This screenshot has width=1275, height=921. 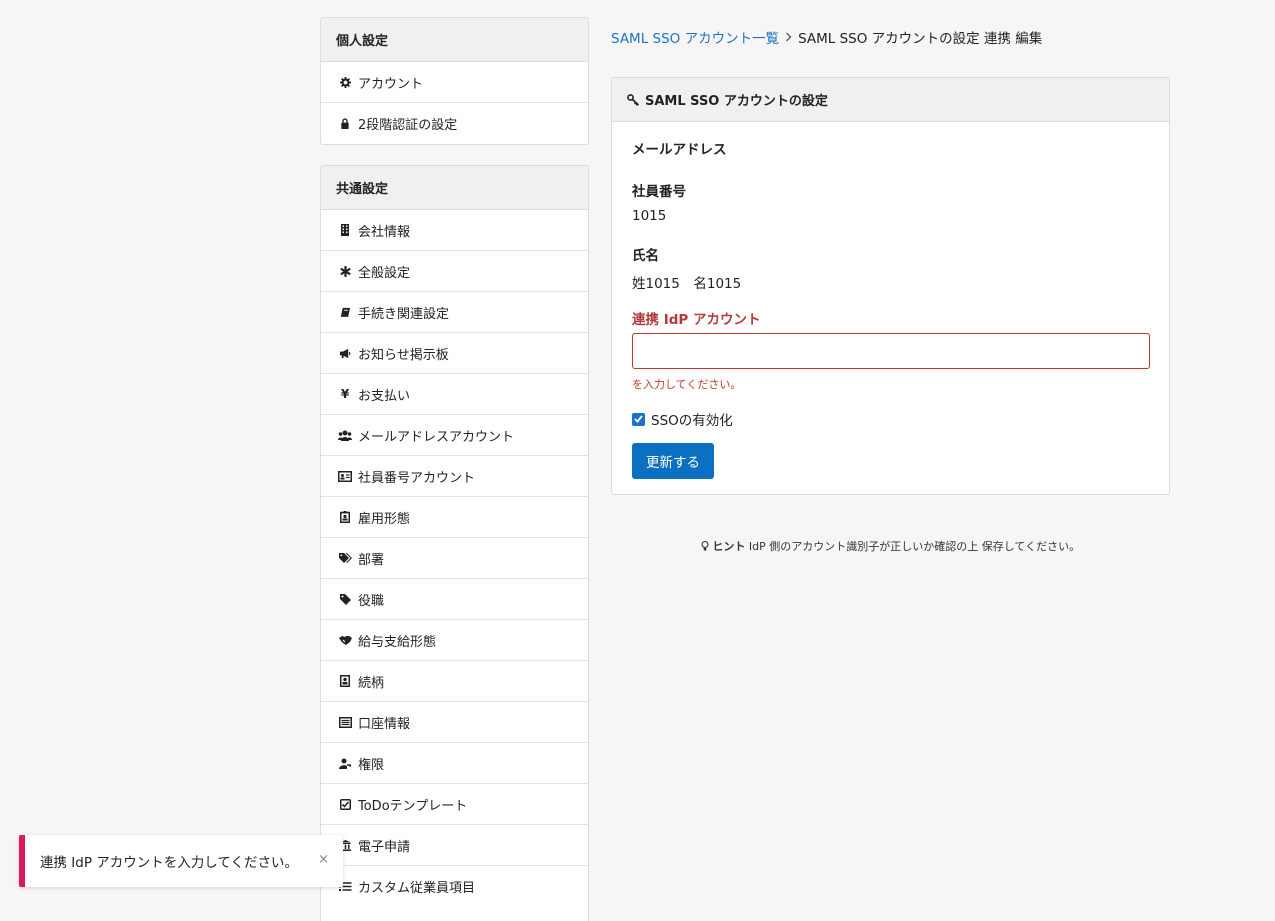 I want to click on key-icon, so click(x=633, y=99).